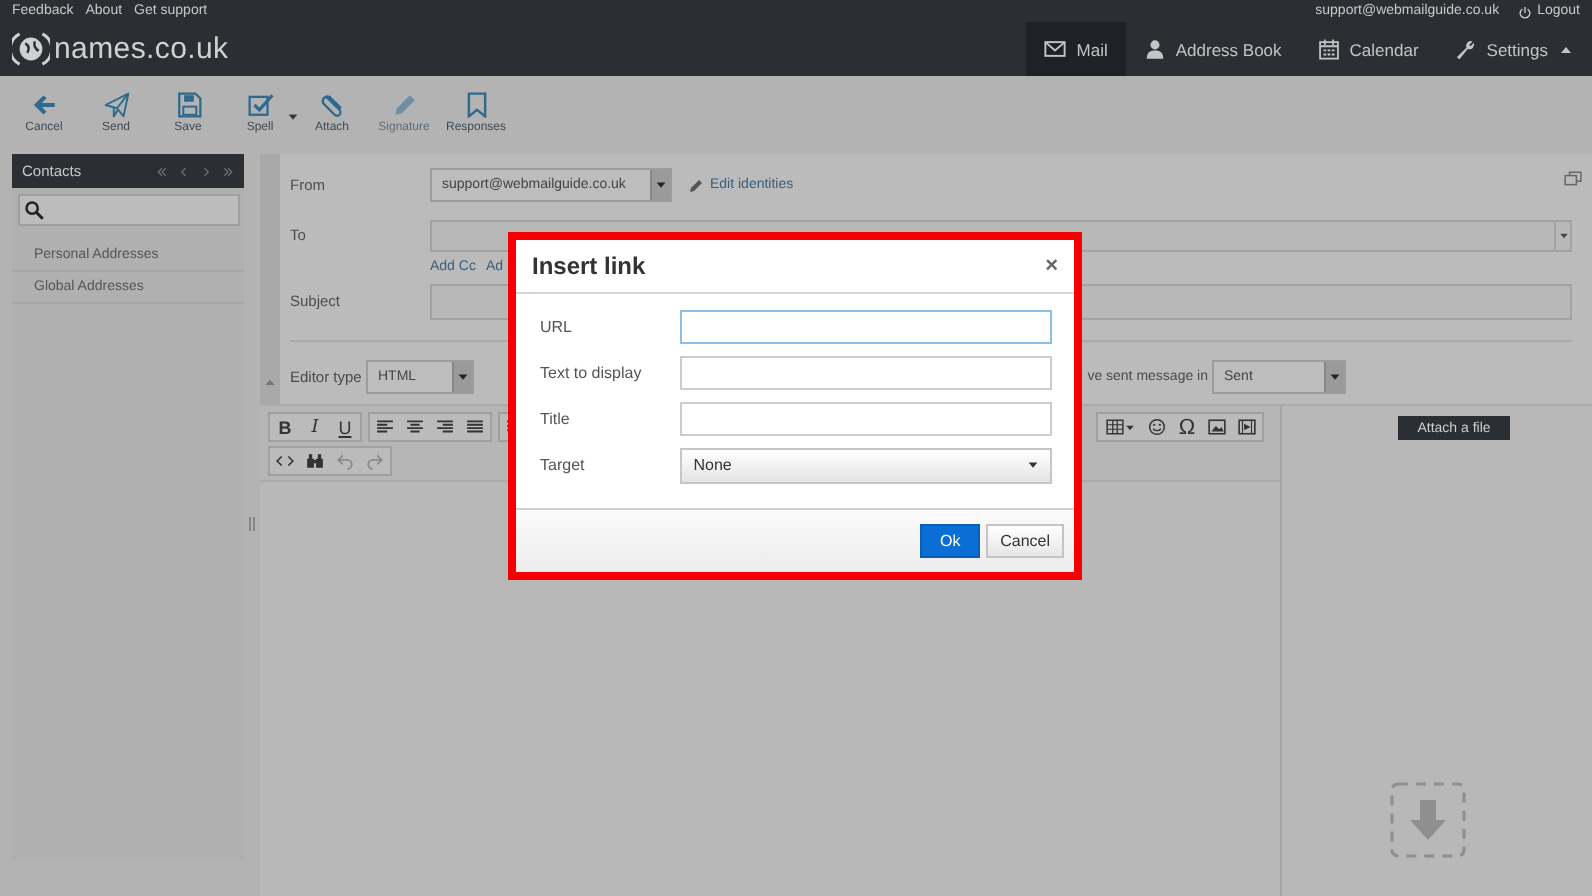  Describe the element at coordinates (1368, 49) in the screenshot. I see `nav-tab: Calendar` at that location.